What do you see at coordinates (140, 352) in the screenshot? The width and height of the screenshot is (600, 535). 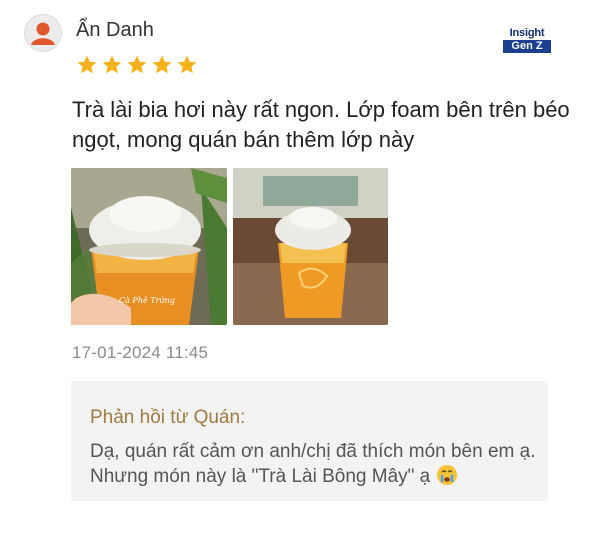 I see `review-timestamp: 17-01-2024 11:45` at bounding box center [140, 352].